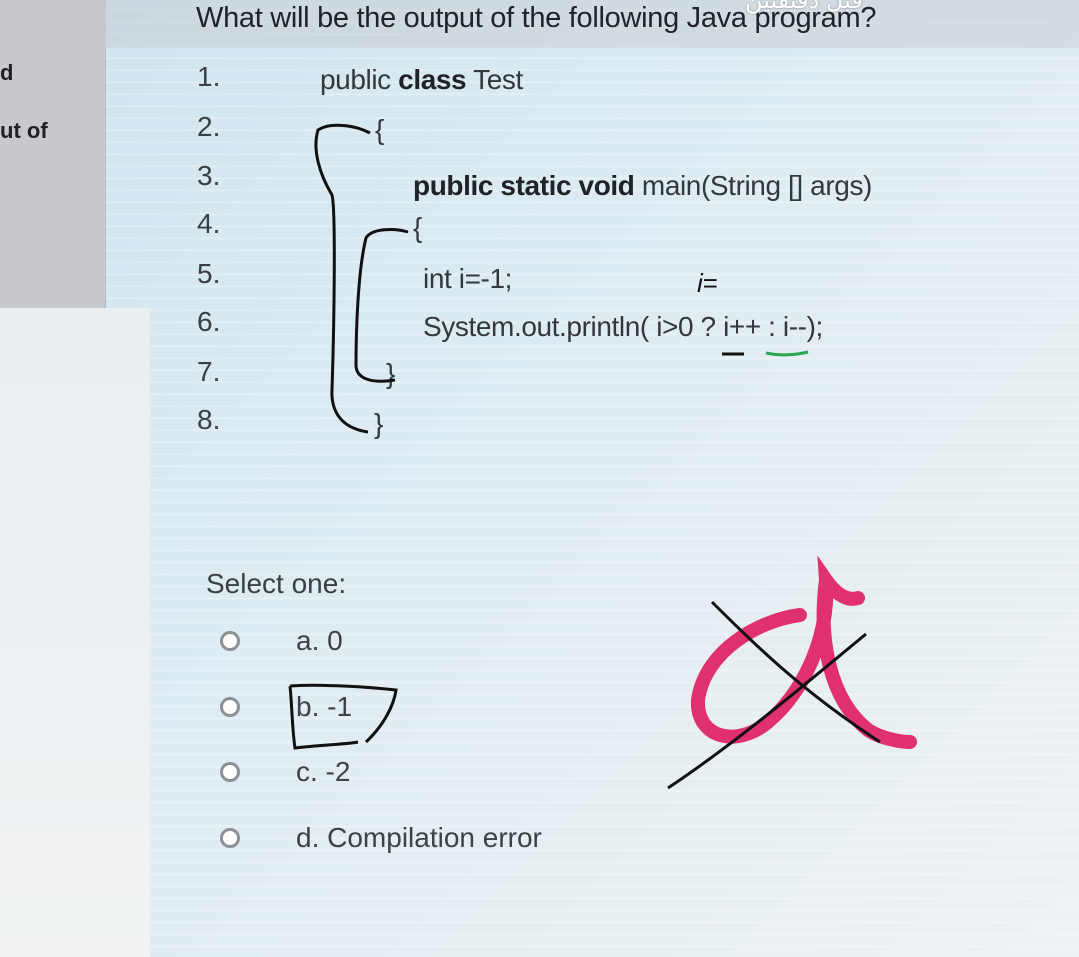  What do you see at coordinates (343, 716) in the screenshot?
I see `option-b-box-mark` at bounding box center [343, 716].